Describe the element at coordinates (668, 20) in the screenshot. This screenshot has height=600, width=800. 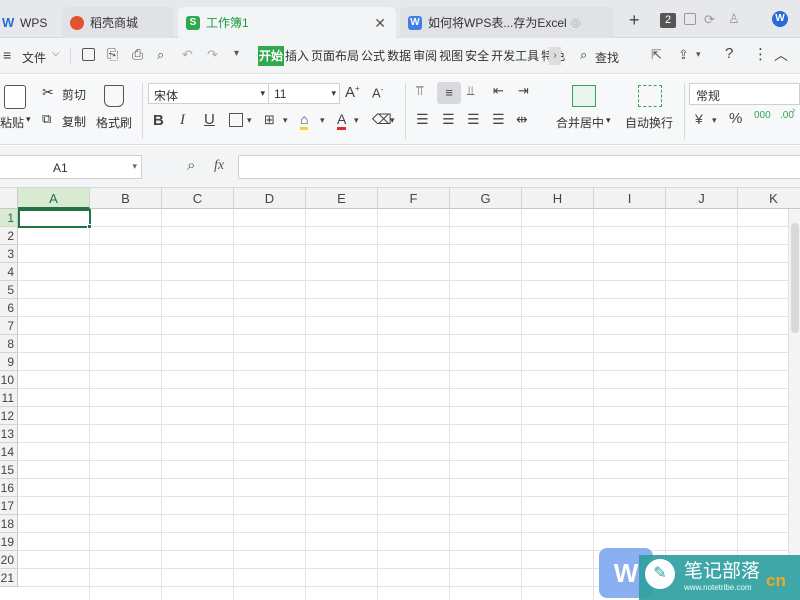
I see `tab-count-badge: 2` at that location.